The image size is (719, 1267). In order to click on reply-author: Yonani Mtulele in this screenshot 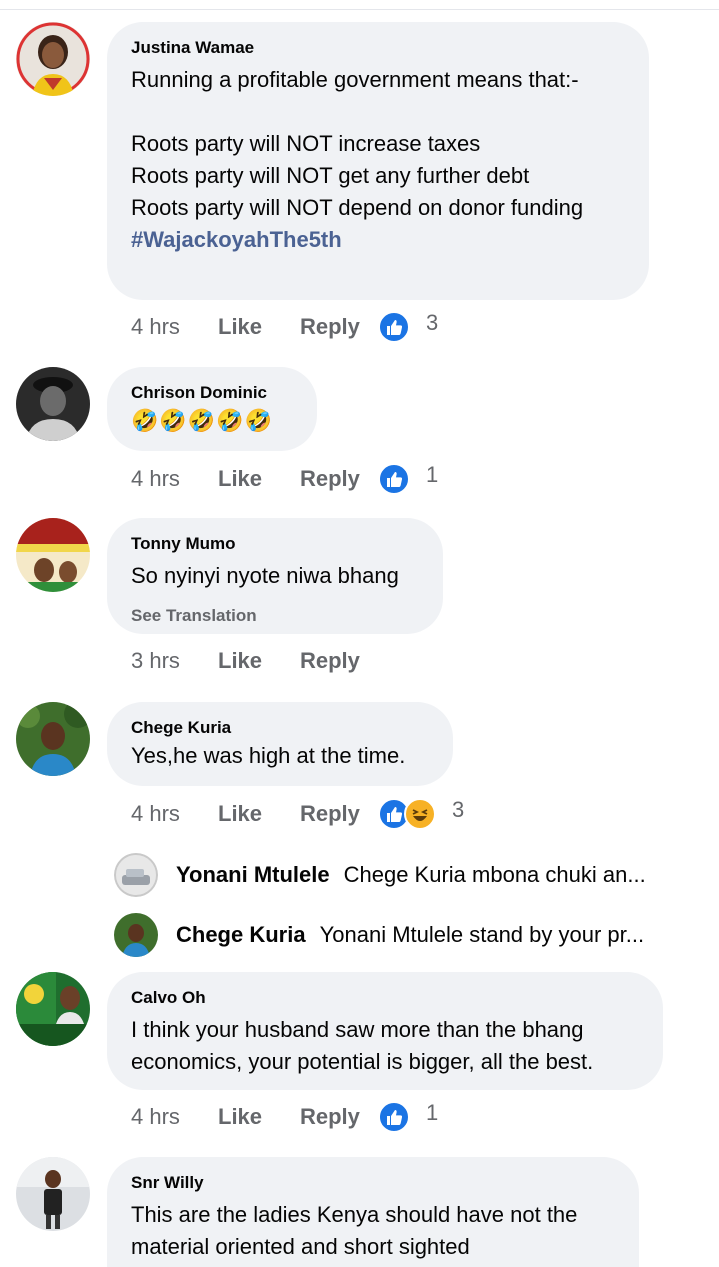, I will do `click(253, 875)`.